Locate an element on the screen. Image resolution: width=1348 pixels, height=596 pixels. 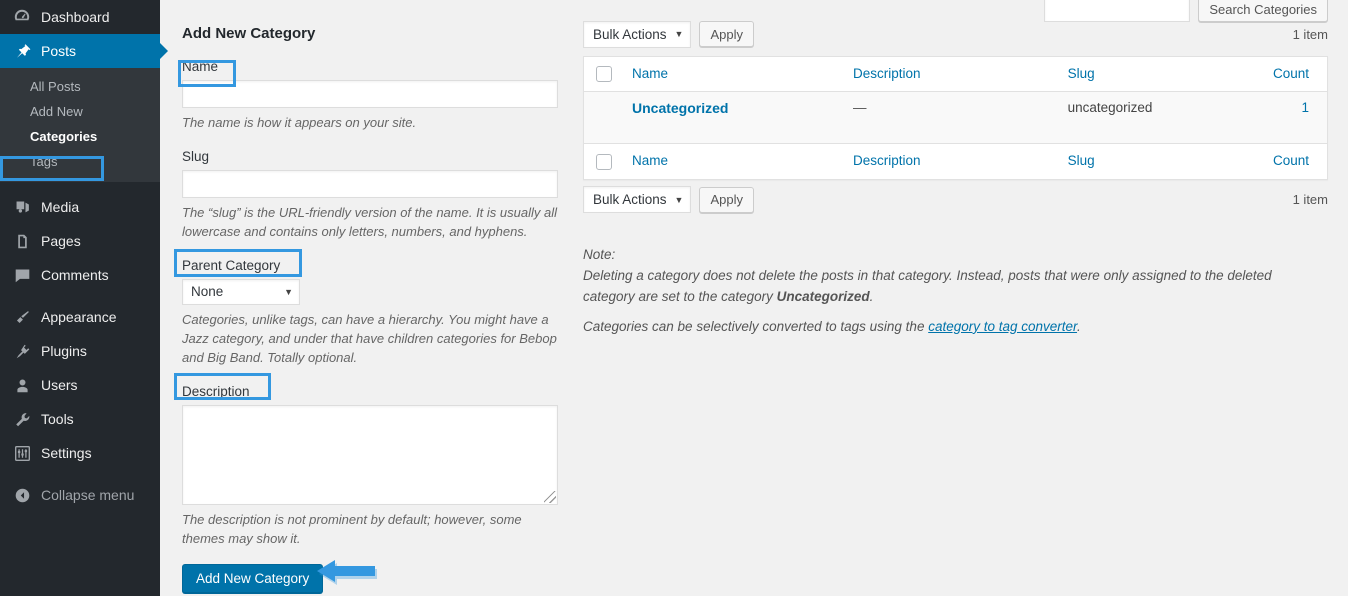
sidebar-item-label: Tools is located at coordinates (57, 419).